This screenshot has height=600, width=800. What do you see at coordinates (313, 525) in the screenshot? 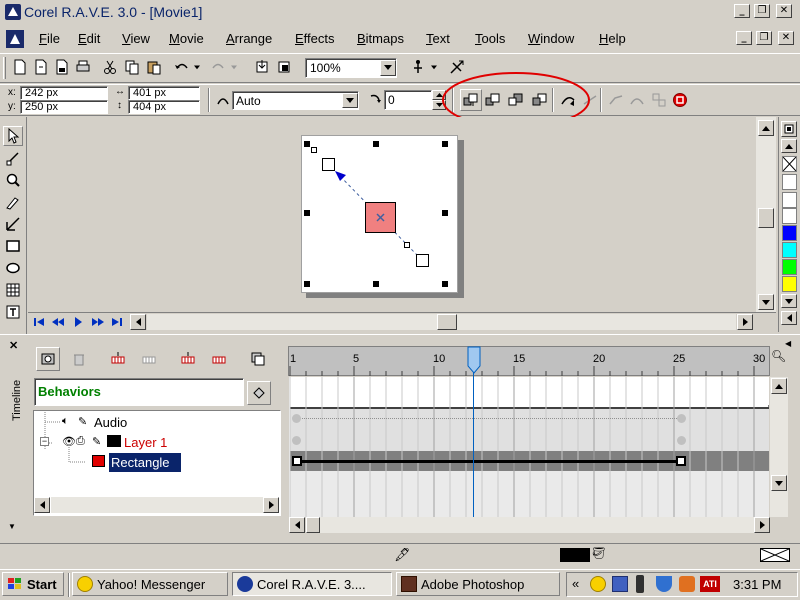
I see `timeline-hscroll-thumb` at bounding box center [313, 525].